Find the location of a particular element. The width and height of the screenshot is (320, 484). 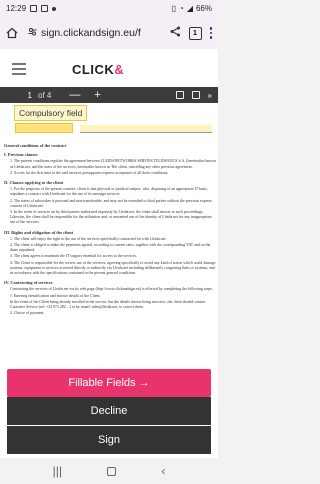

share-icon is located at coordinates (175, 33).